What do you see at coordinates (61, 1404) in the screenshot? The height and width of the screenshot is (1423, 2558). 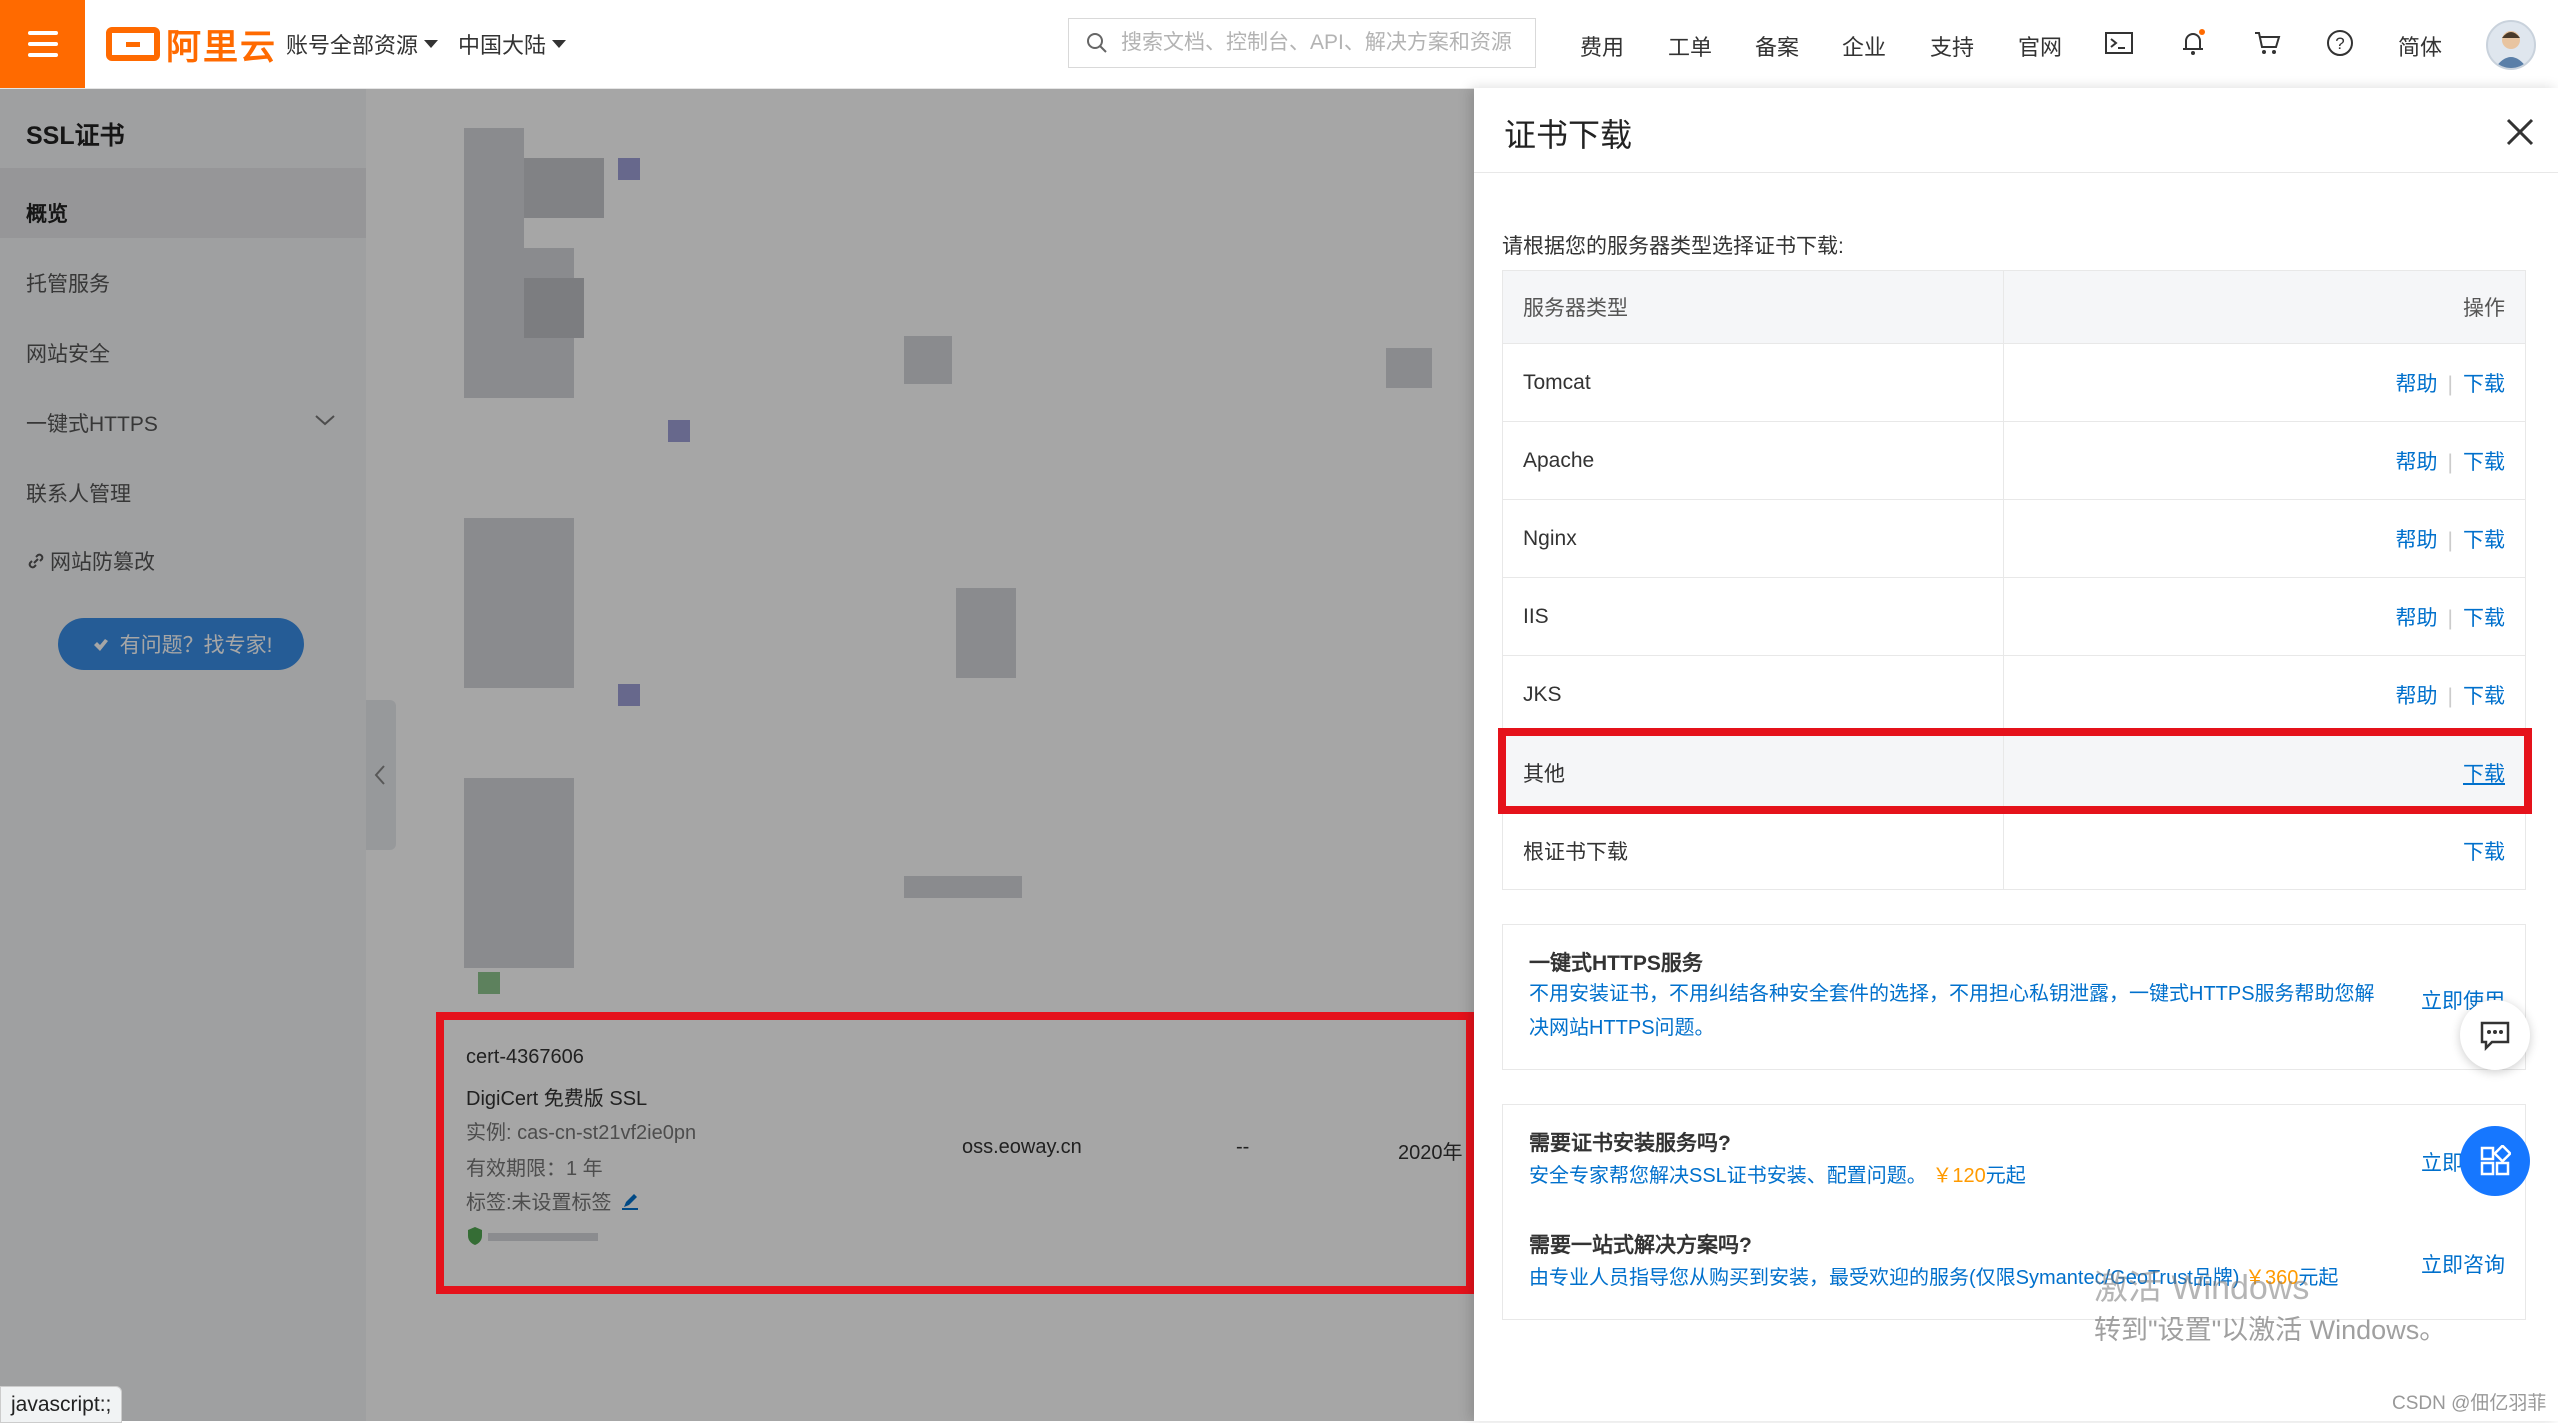 I see `browser-status-bar: javascript:;` at bounding box center [61, 1404].